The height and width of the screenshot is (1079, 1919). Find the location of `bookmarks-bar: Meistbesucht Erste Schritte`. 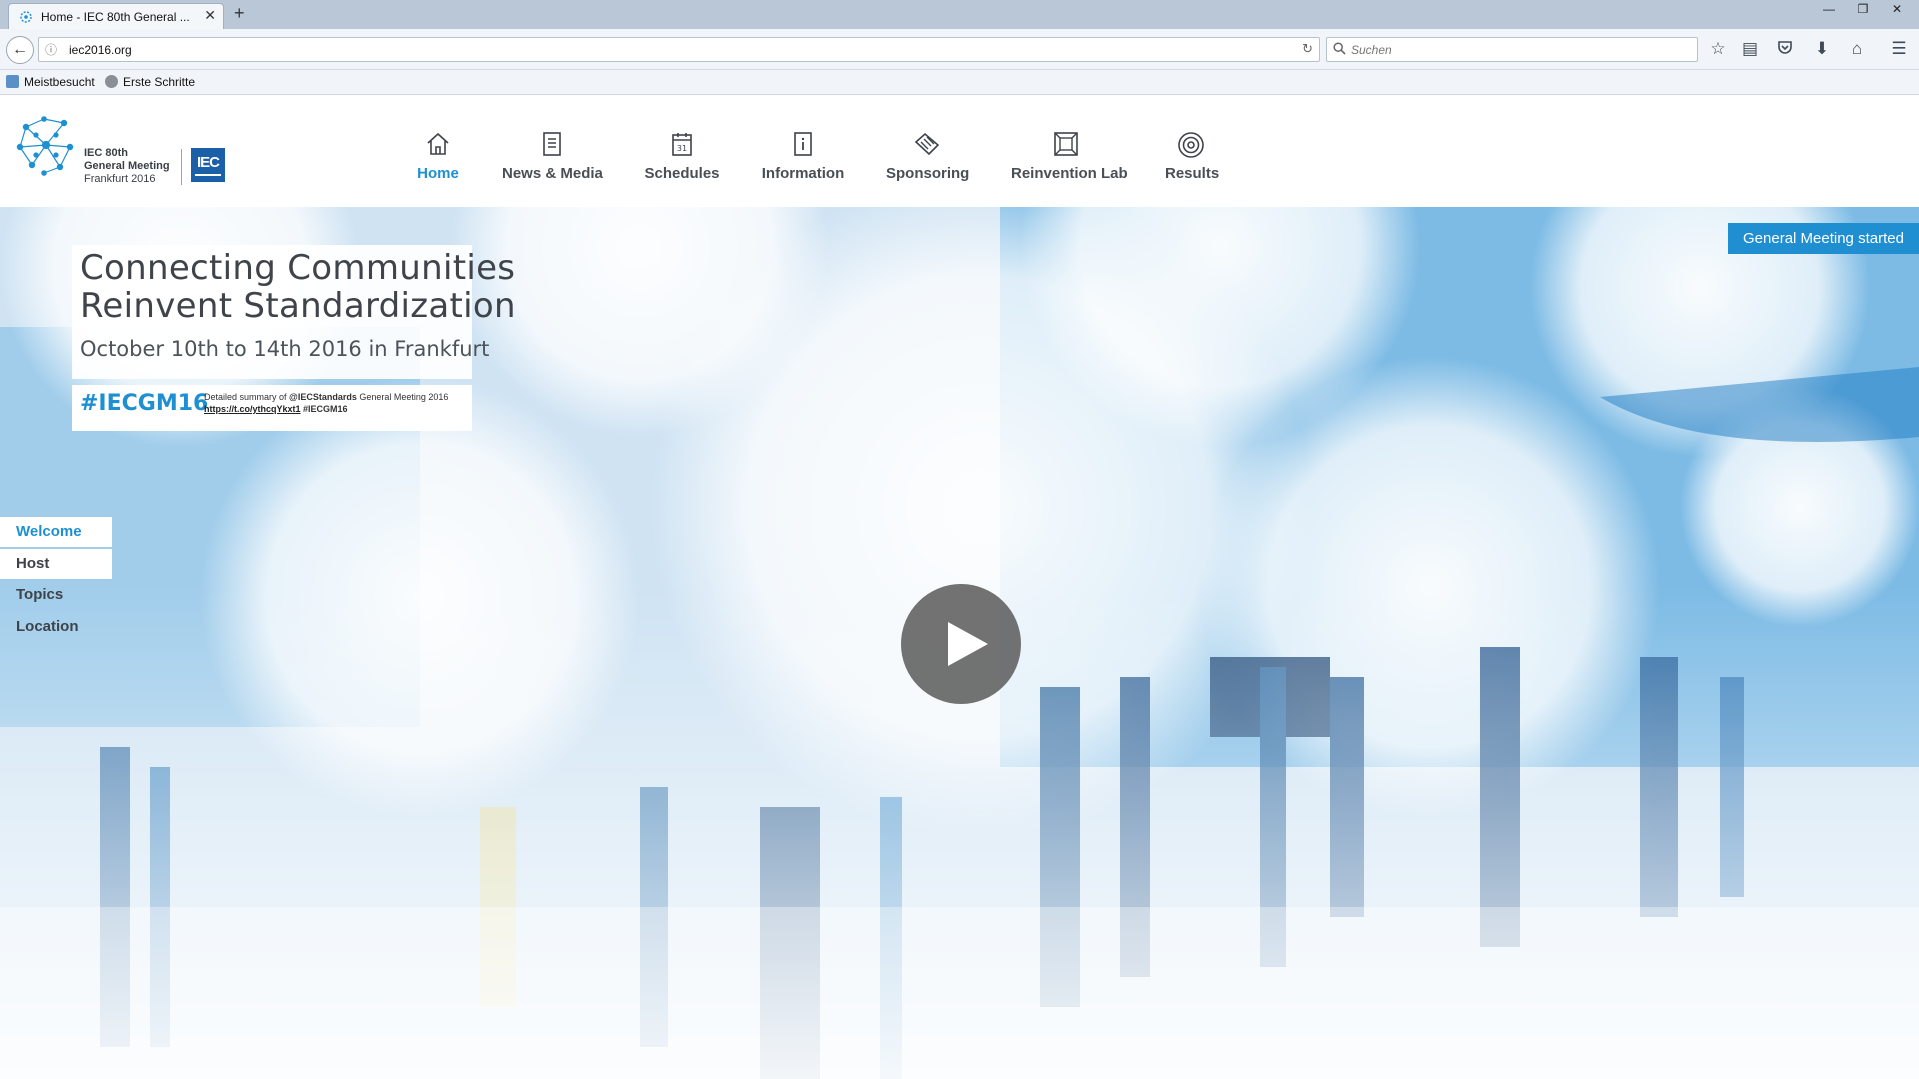

bookmarks-bar: Meistbesucht Erste Schritte is located at coordinates (959, 82).